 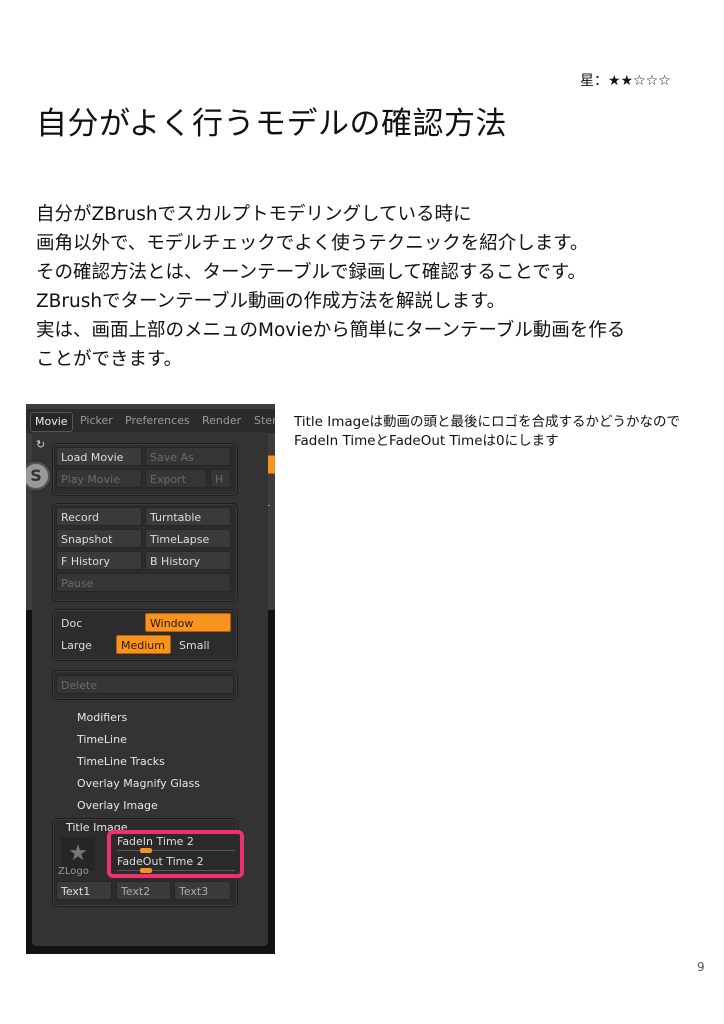 I want to click on difficulty-rating: 星：★★☆☆☆, so click(x=625, y=81).